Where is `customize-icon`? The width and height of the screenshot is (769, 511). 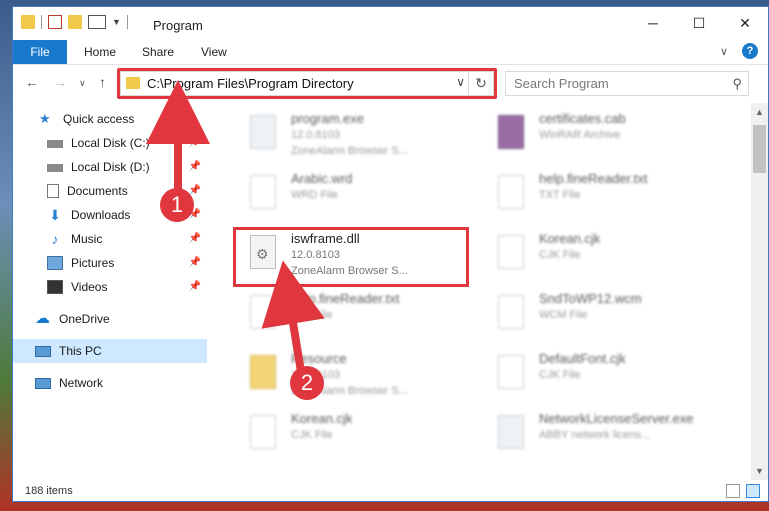
customize-icon is located at coordinates (97, 22).